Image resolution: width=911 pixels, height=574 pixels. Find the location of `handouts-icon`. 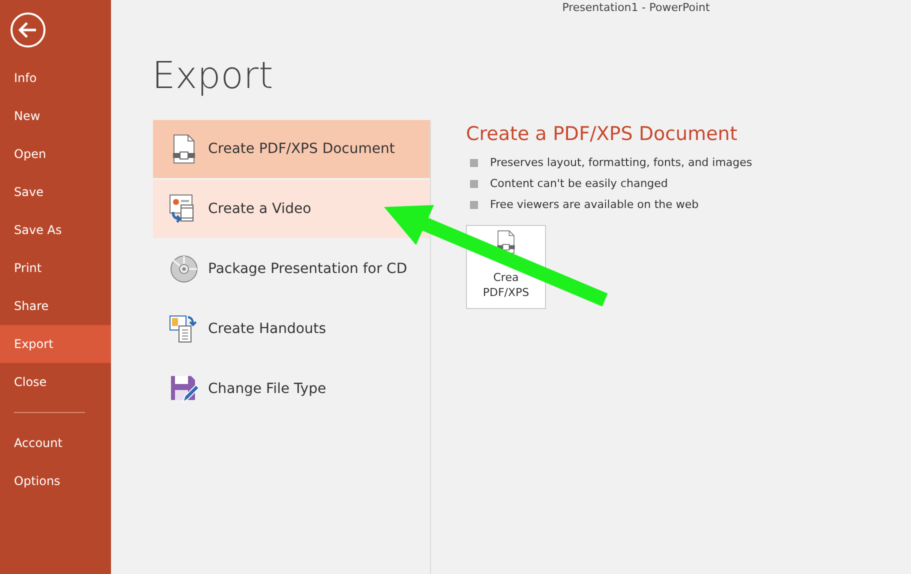

handouts-icon is located at coordinates (184, 329).